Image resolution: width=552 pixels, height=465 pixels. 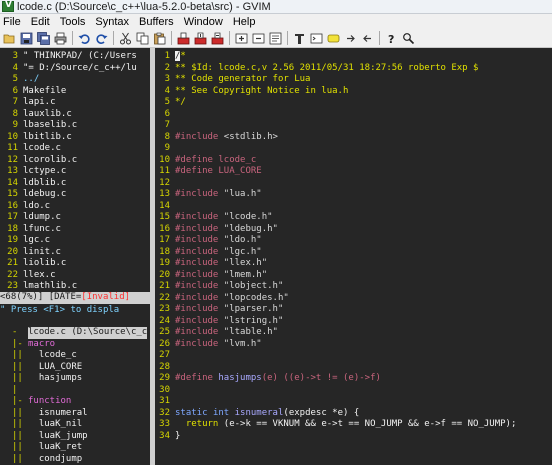 I want to click on taglist-tag: lcode_c, so click(x=52, y=355).